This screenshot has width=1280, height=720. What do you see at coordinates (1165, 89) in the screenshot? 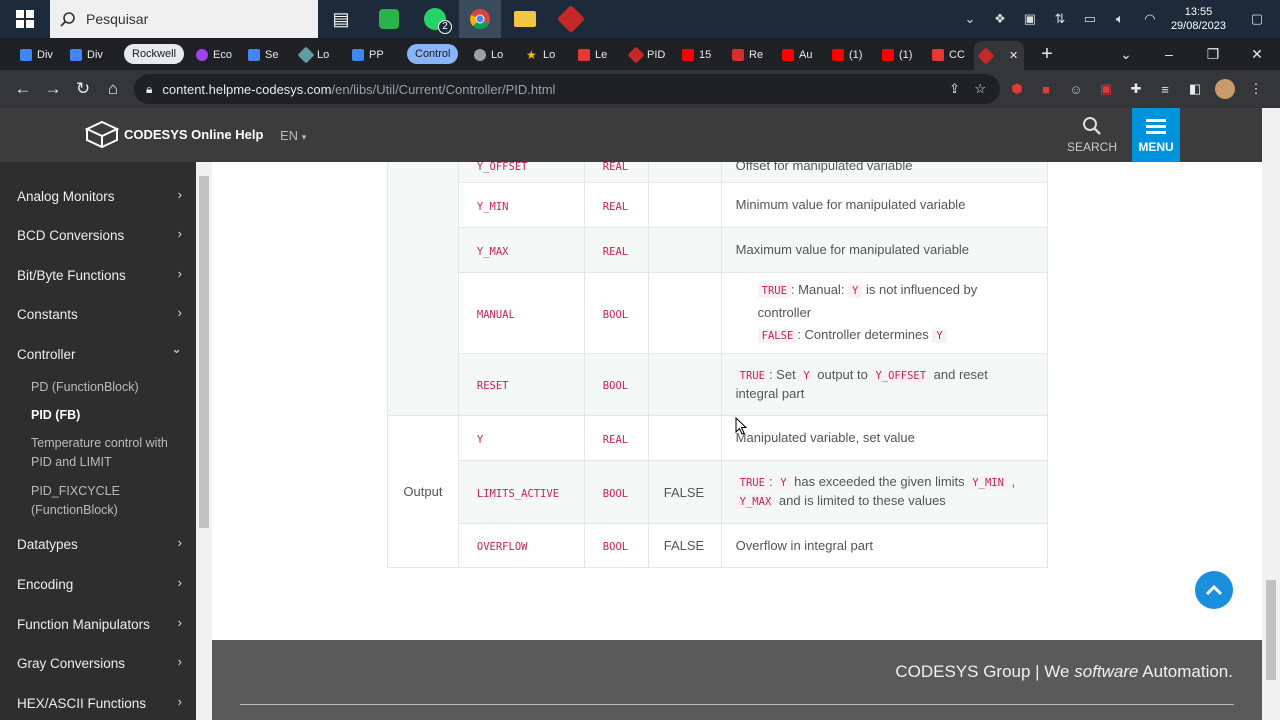
I see `media-queue-icon: ≡` at bounding box center [1165, 89].